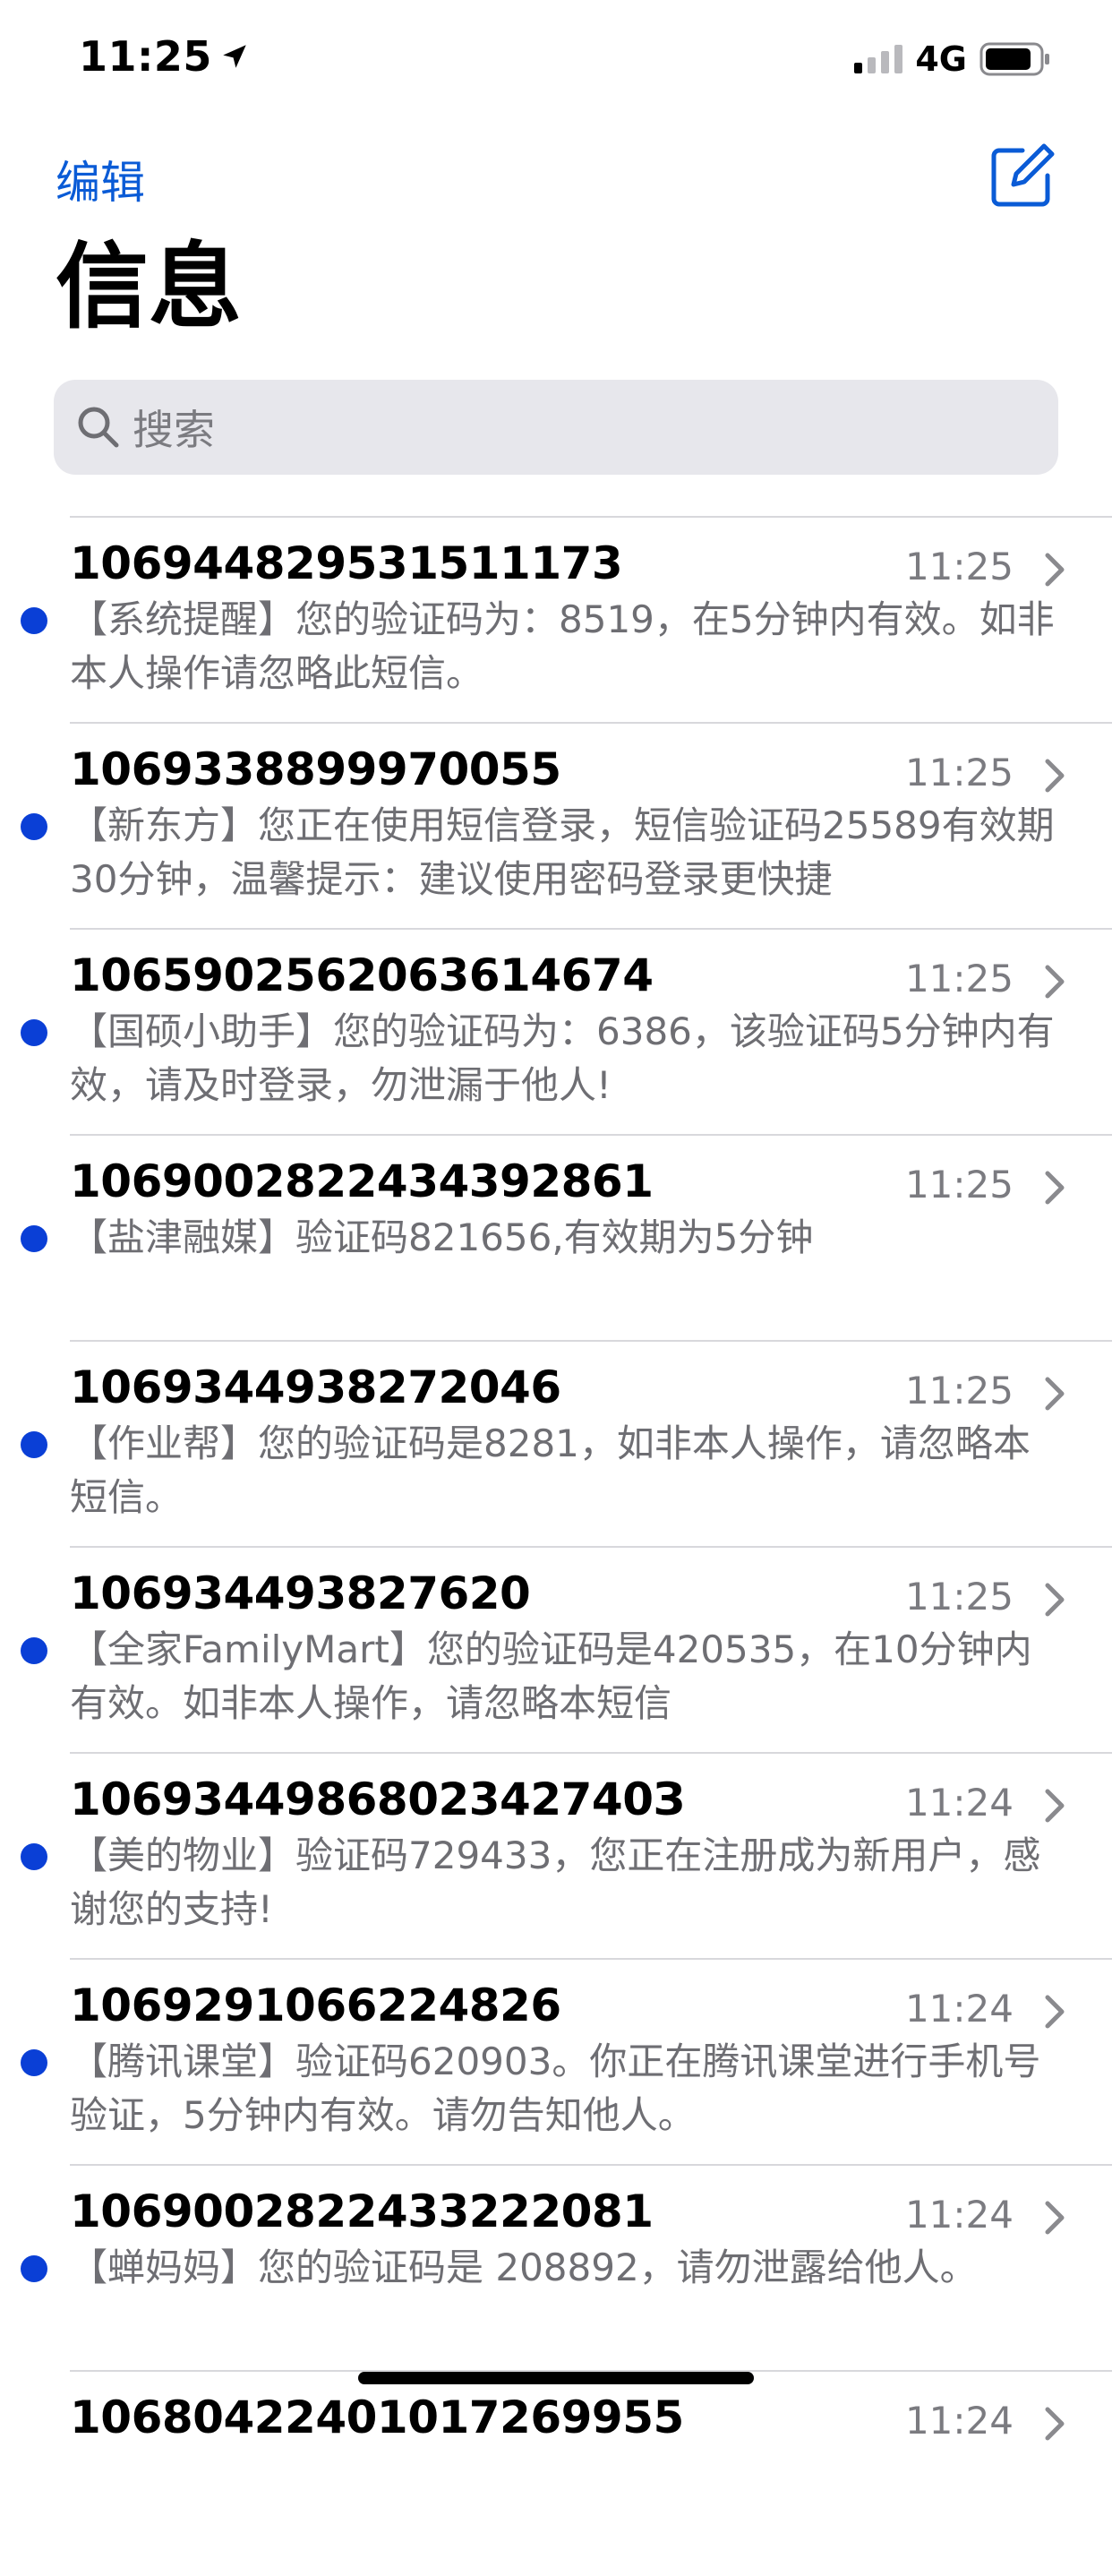 This screenshot has height=2576, width=1112. I want to click on search-placeholder: 搜索, so click(174, 430).